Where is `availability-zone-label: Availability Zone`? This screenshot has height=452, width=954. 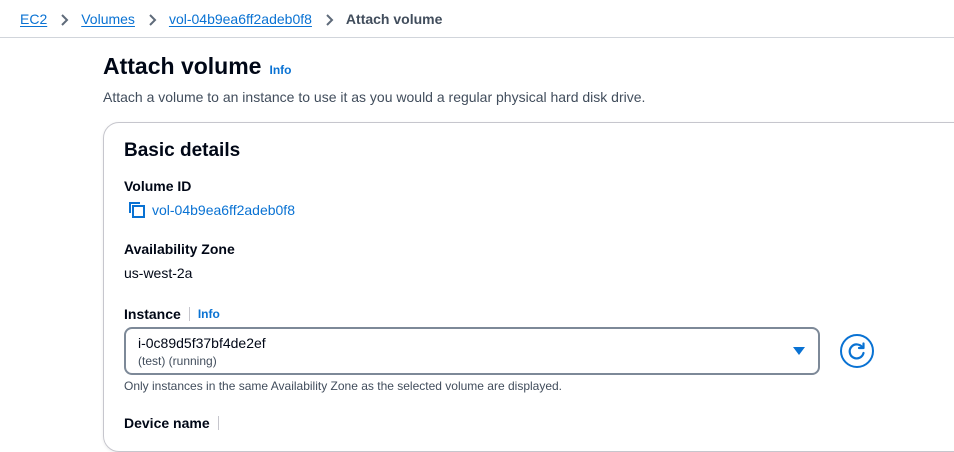
availability-zone-label: Availability Zone is located at coordinates (179, 249).